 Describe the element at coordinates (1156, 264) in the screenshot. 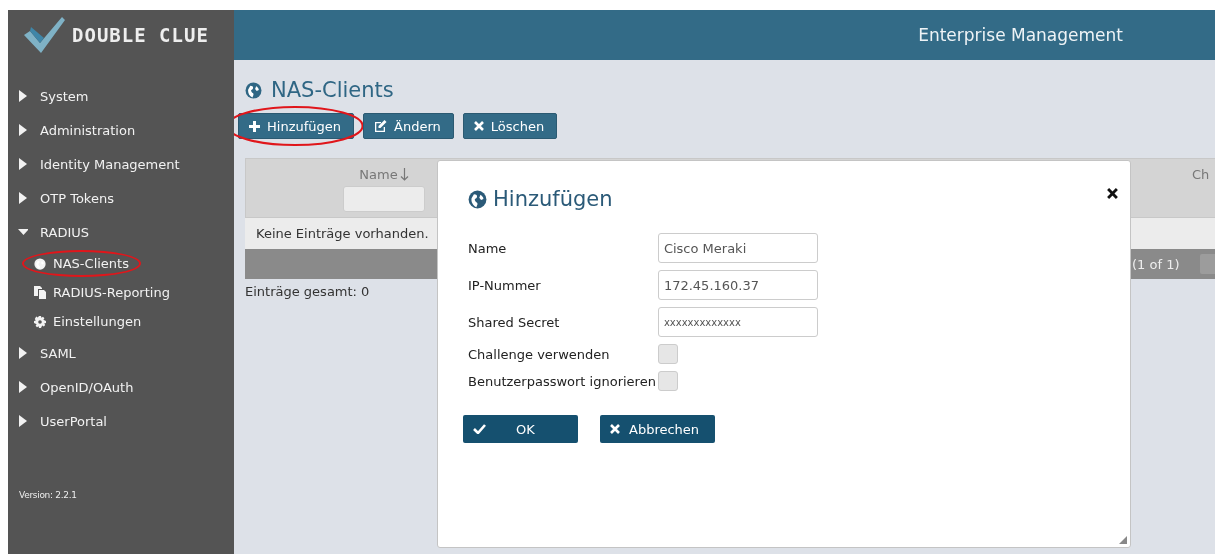

I see `page-count: (1 of 1)` at that location.